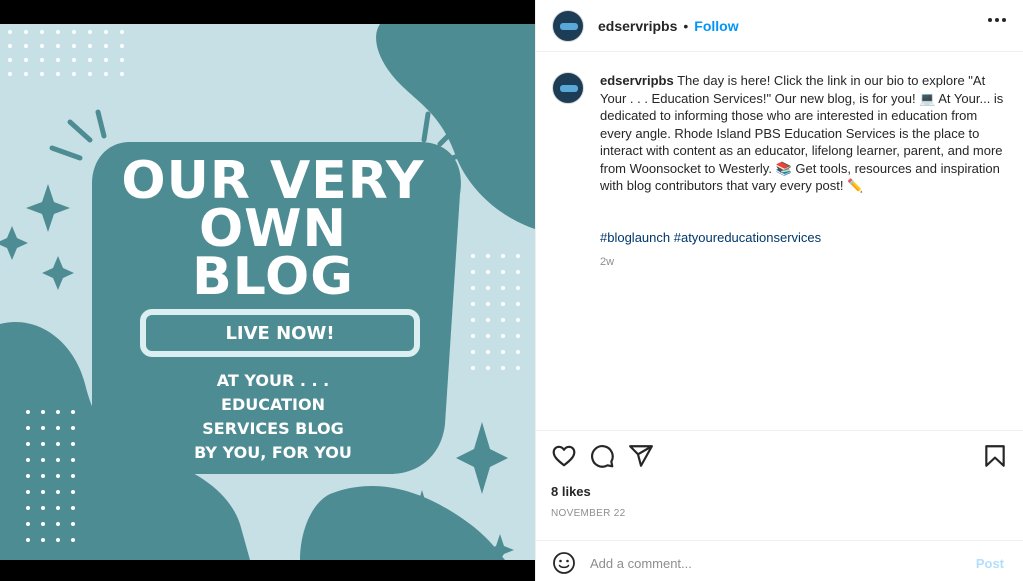  What do you see at coordinates (779, 455) in the screenshot?
I see `action-bar` at bounding box center [779, 455].